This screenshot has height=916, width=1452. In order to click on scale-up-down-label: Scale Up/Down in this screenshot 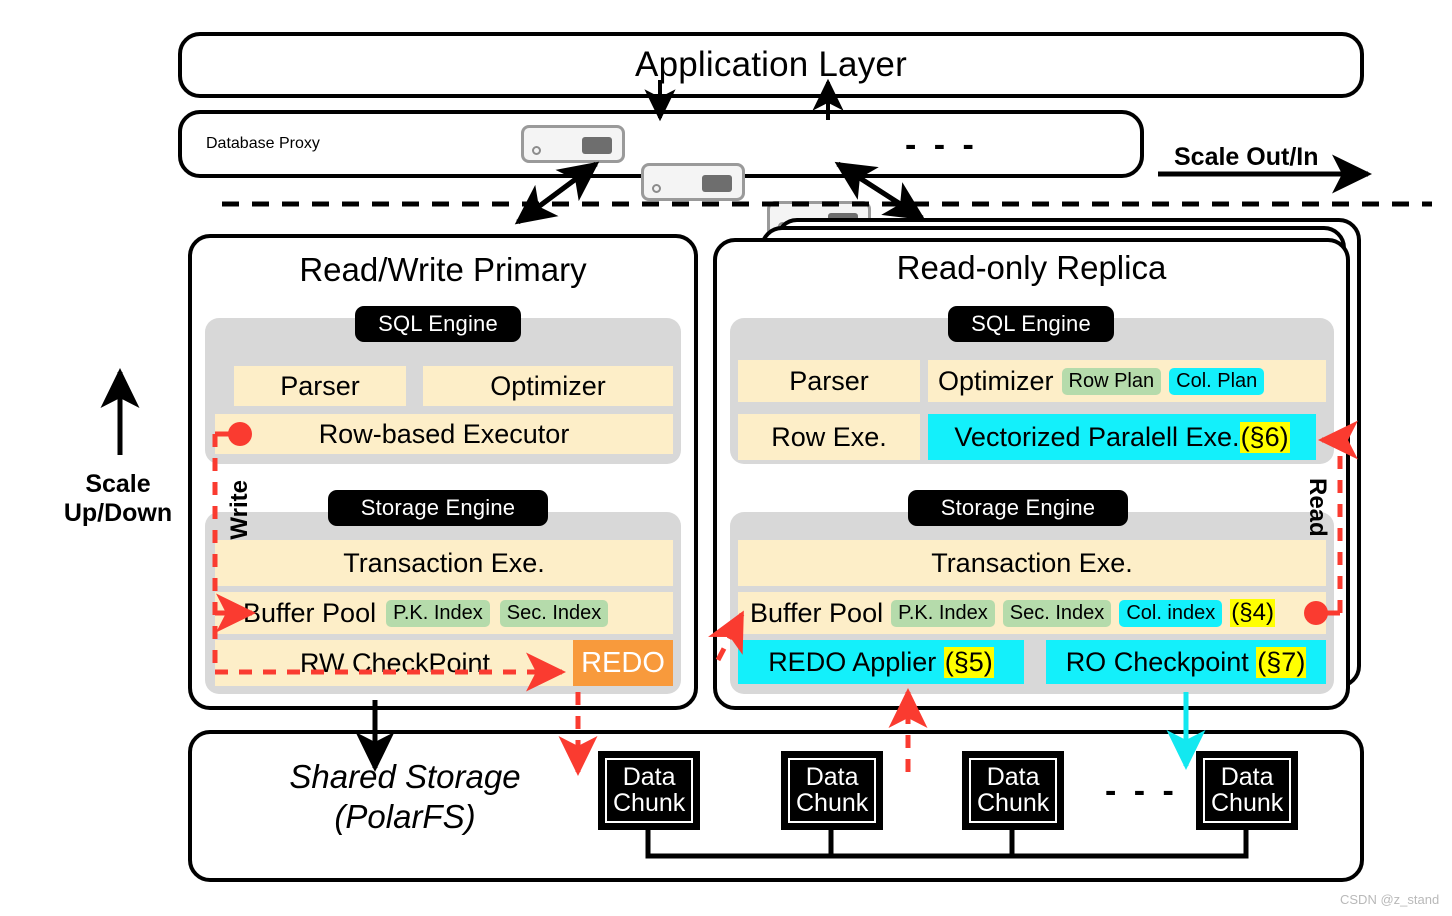, I will do `click(118, 499)`.